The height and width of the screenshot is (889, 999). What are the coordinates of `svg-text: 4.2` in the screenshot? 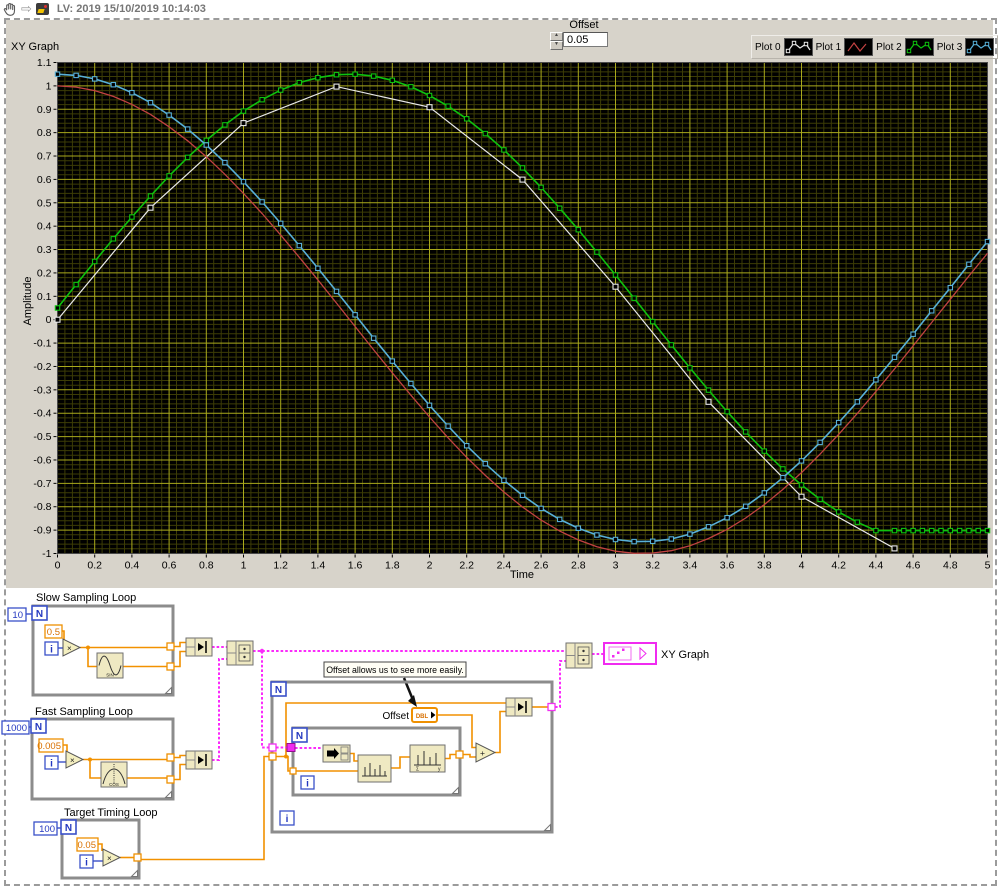 It's located at (838, 566).